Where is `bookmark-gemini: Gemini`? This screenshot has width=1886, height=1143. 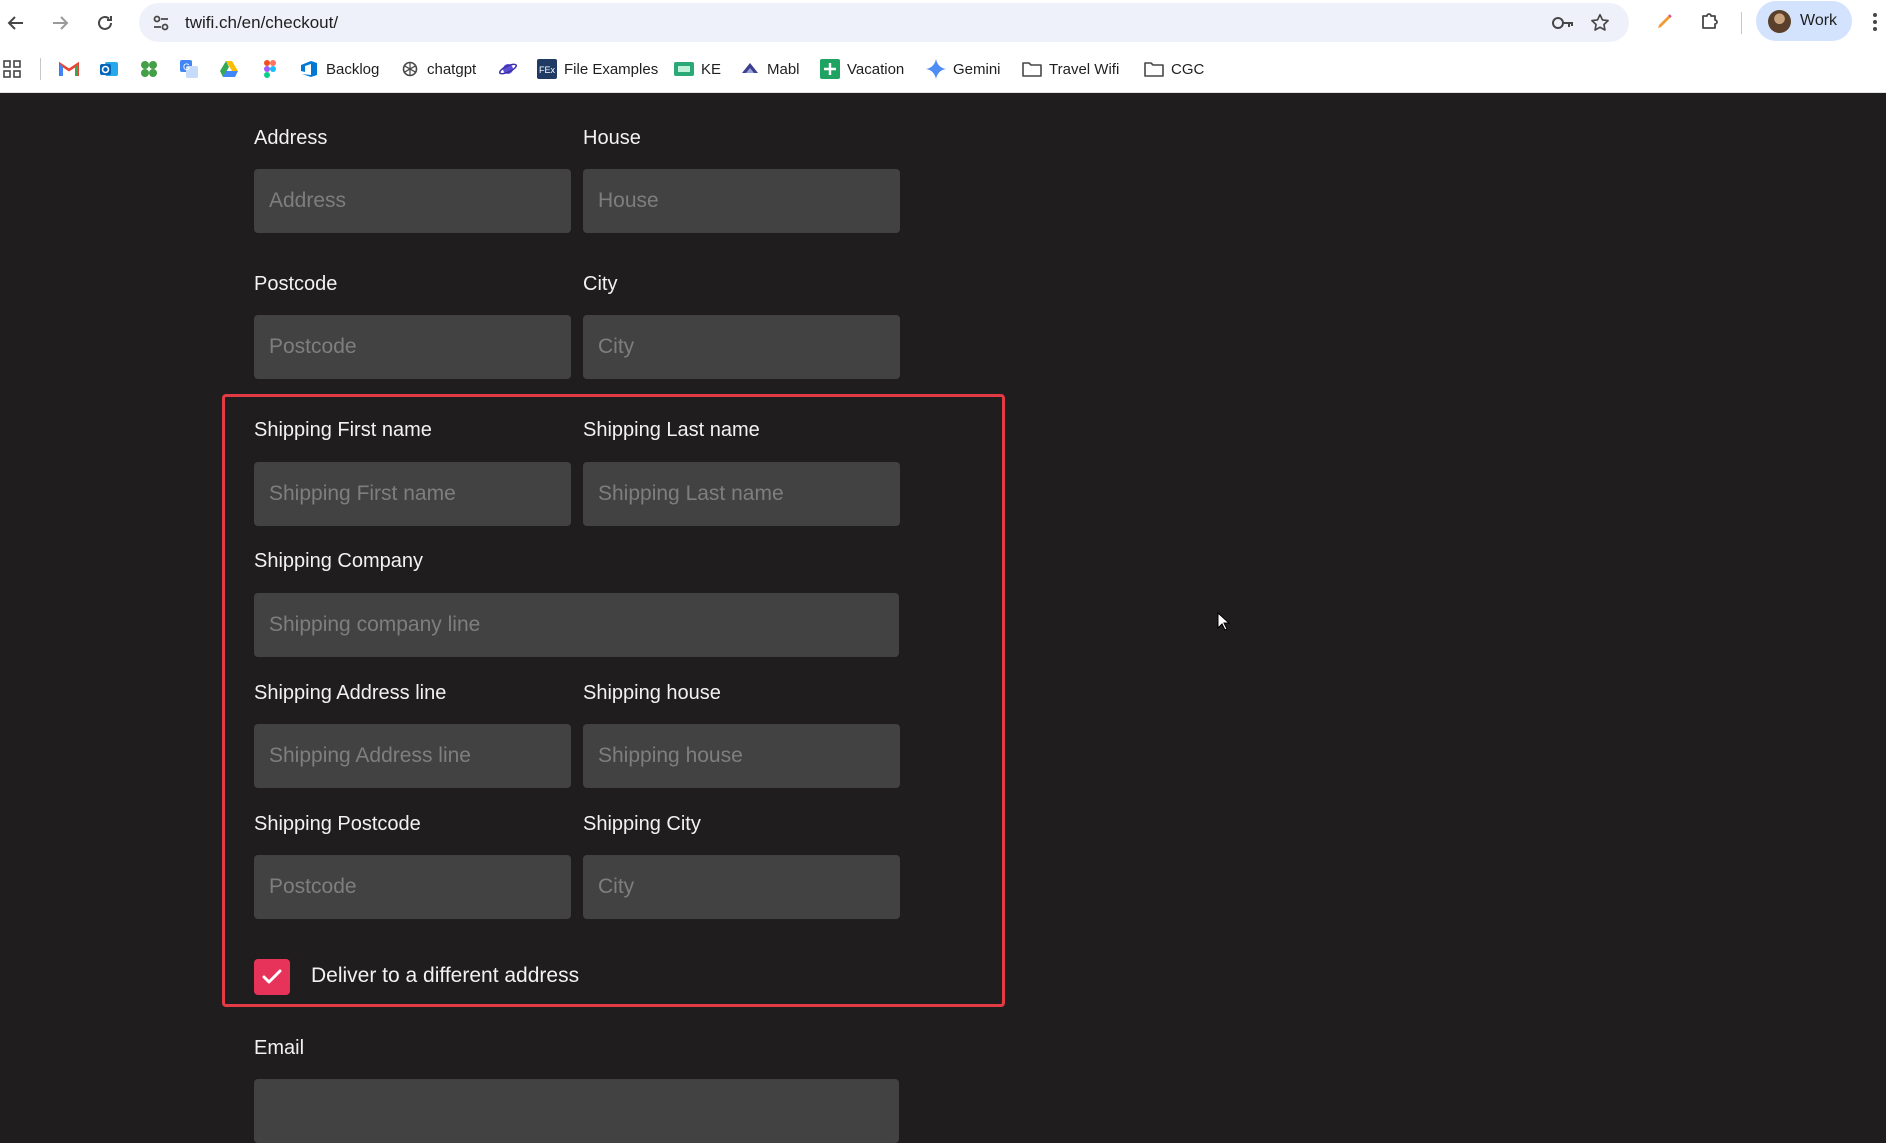
bookmark-gemini: Gemini is located at coordinates (963, 69).